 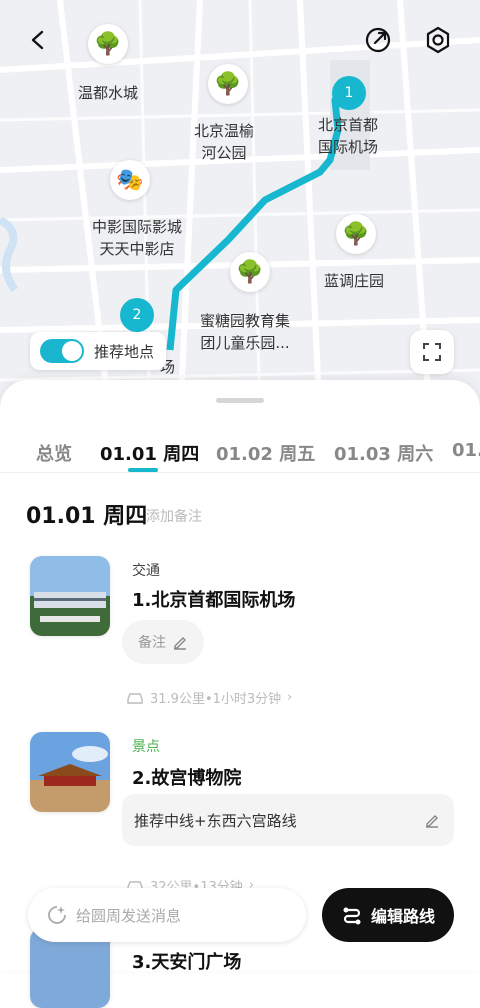 I want to click on day-tabs: 总览 01.01 周四 01.02 周五 01.03 周六 01.0, so click(x=240, y=454).